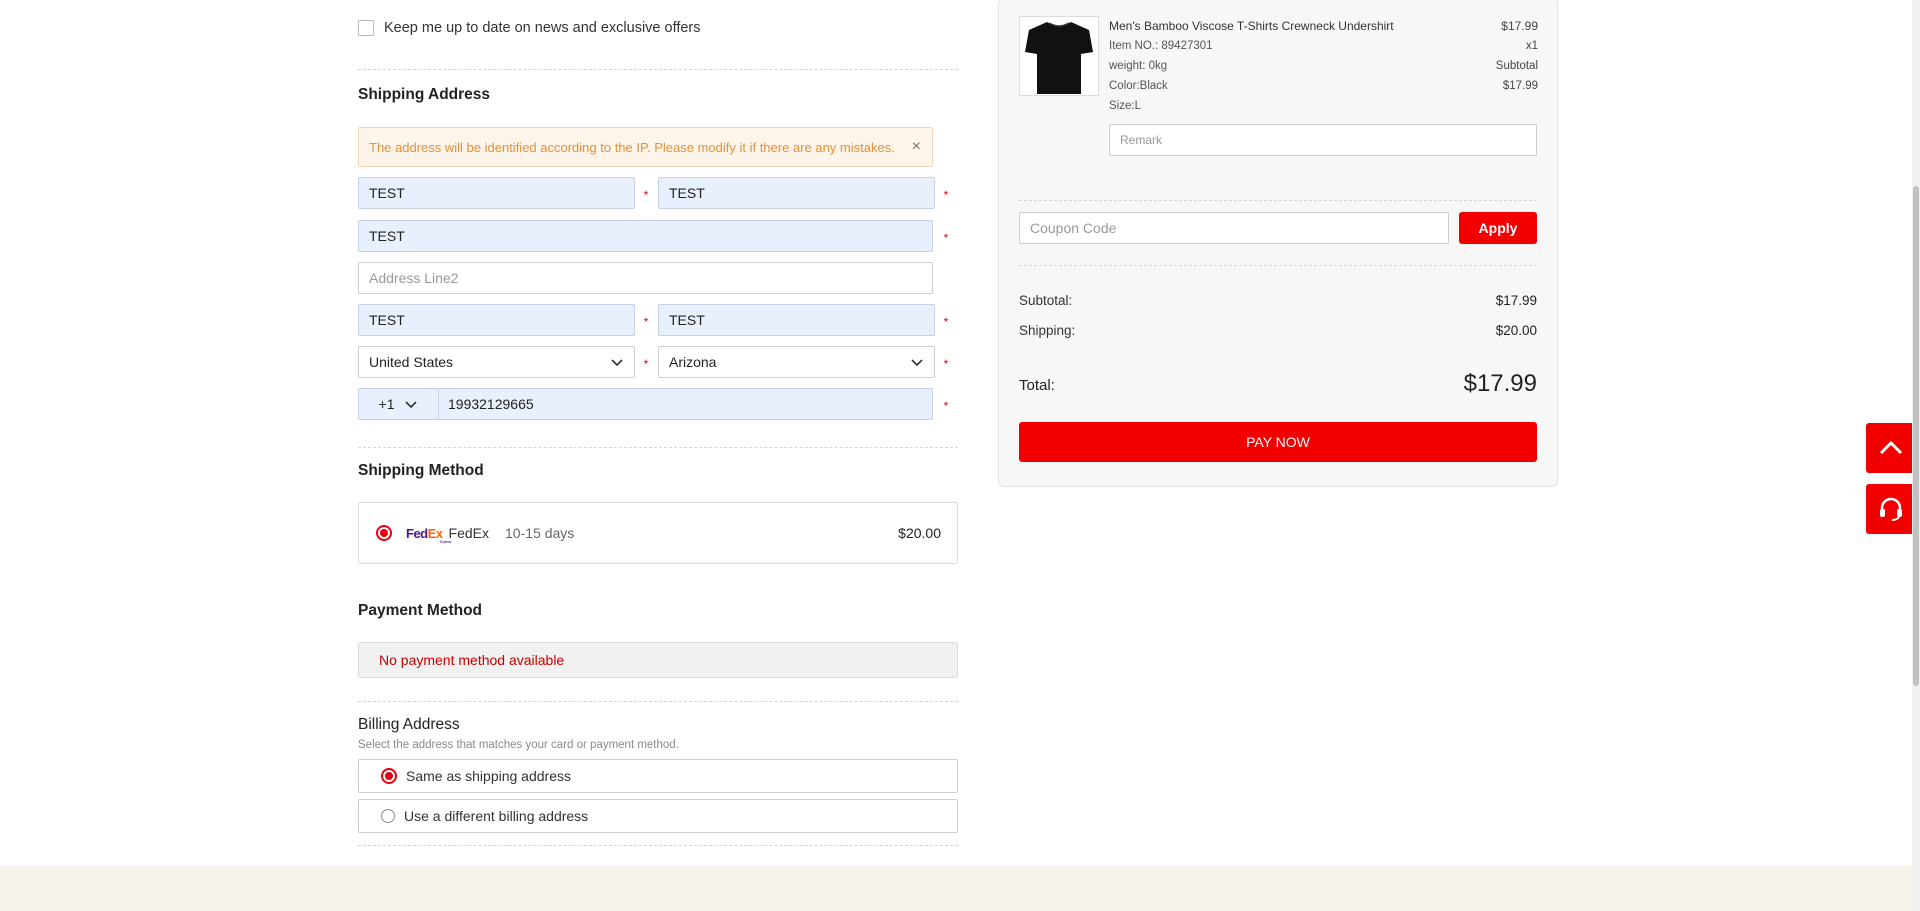 The height and width of the screenshot is (911, 1920). Describe the element at coordinates (919, 533) in the screenshot. I see `shipping-price: $20.00` at that location.